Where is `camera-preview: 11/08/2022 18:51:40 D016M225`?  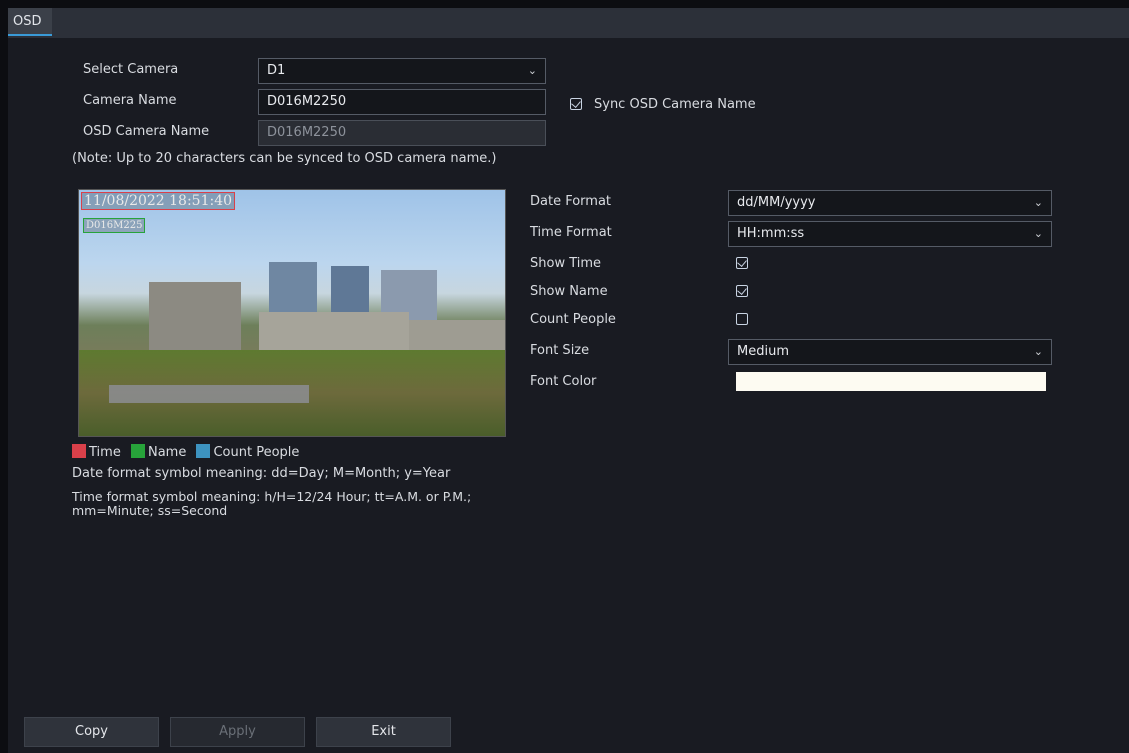
camera-preview: 11/08/2022 18:51:40 D016M225 is located at coordinates (292, 313).